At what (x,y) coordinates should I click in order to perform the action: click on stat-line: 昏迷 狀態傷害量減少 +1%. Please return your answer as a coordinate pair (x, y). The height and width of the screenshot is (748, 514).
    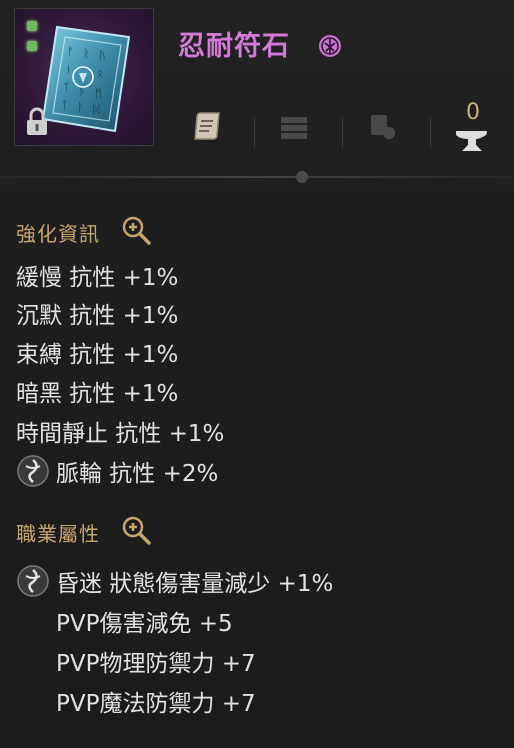
    Looking at the image, I should click on (195, 584).